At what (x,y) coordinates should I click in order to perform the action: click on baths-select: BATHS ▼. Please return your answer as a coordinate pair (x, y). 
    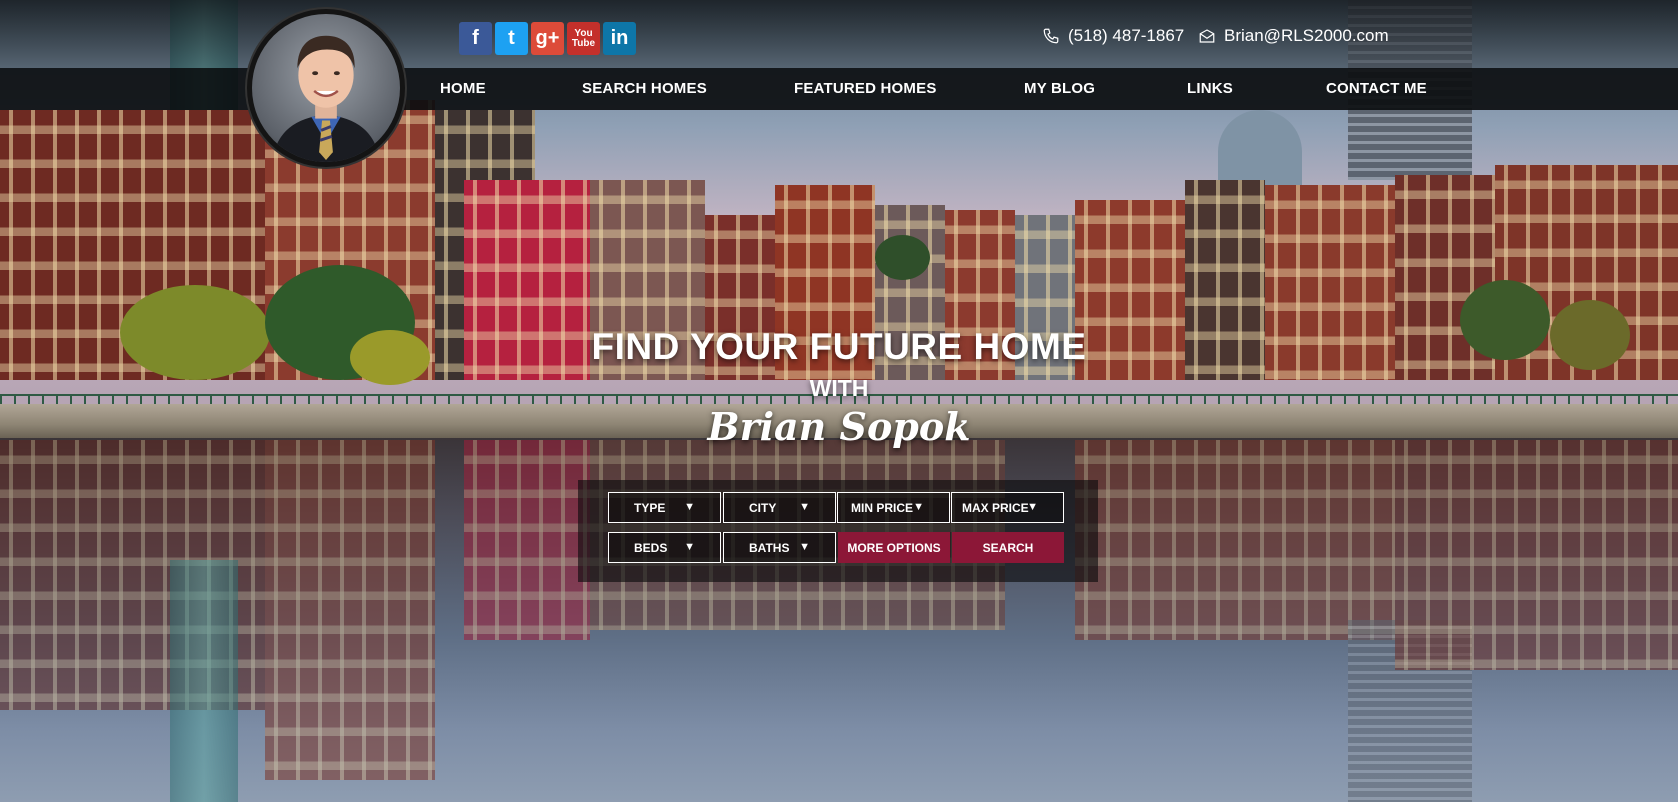
    Looking at the image, I should click on (779, 547).